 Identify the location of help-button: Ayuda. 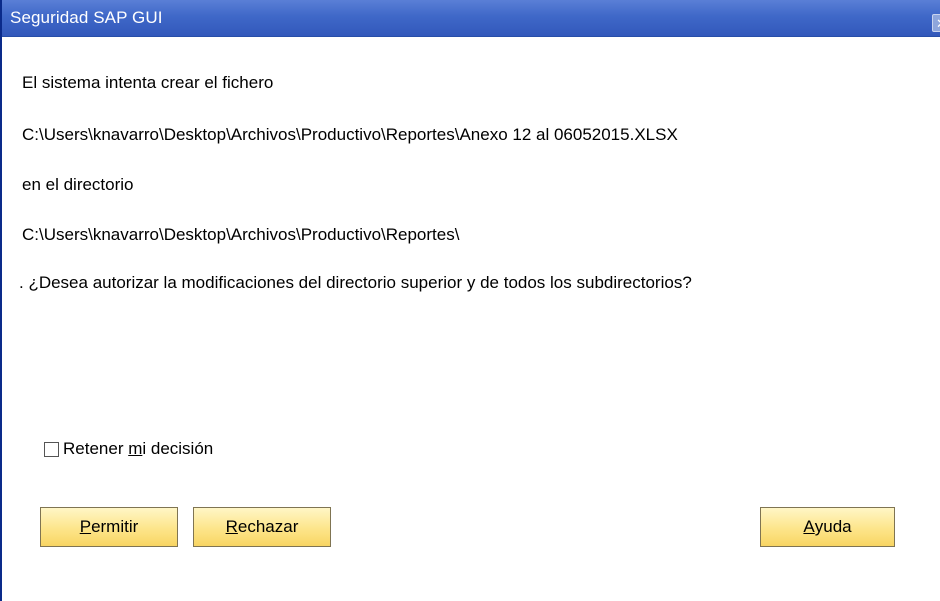
(827, 527).